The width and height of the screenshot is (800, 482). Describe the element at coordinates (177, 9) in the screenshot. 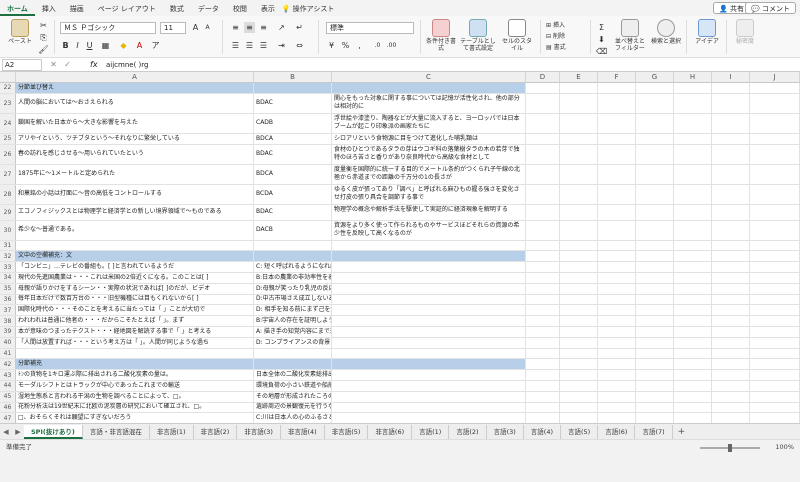

I see `tab-formulas: 数式` at that location.